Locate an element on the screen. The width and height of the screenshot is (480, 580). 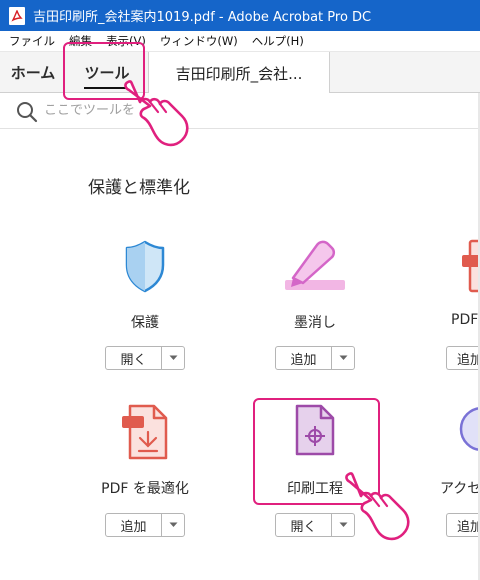
tool-label-redact: 墨消し is located at coordinates (315, 323).